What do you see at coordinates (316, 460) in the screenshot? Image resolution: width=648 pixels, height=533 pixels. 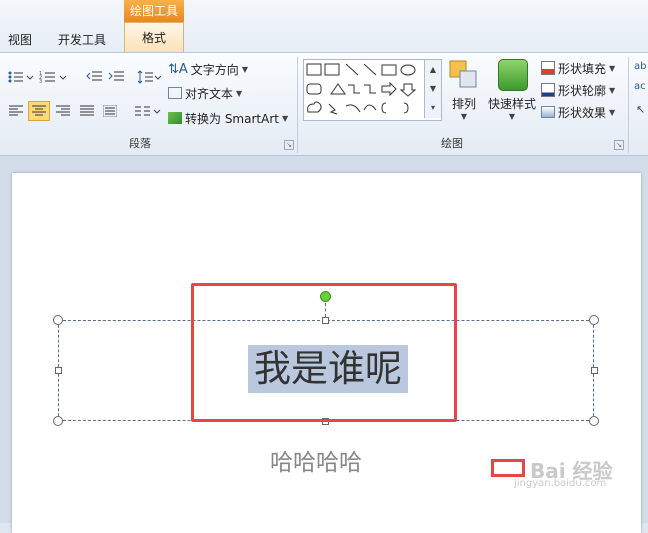 I see `subtitle-text: 哈哈哈哈` at bounding box center [316, 460].